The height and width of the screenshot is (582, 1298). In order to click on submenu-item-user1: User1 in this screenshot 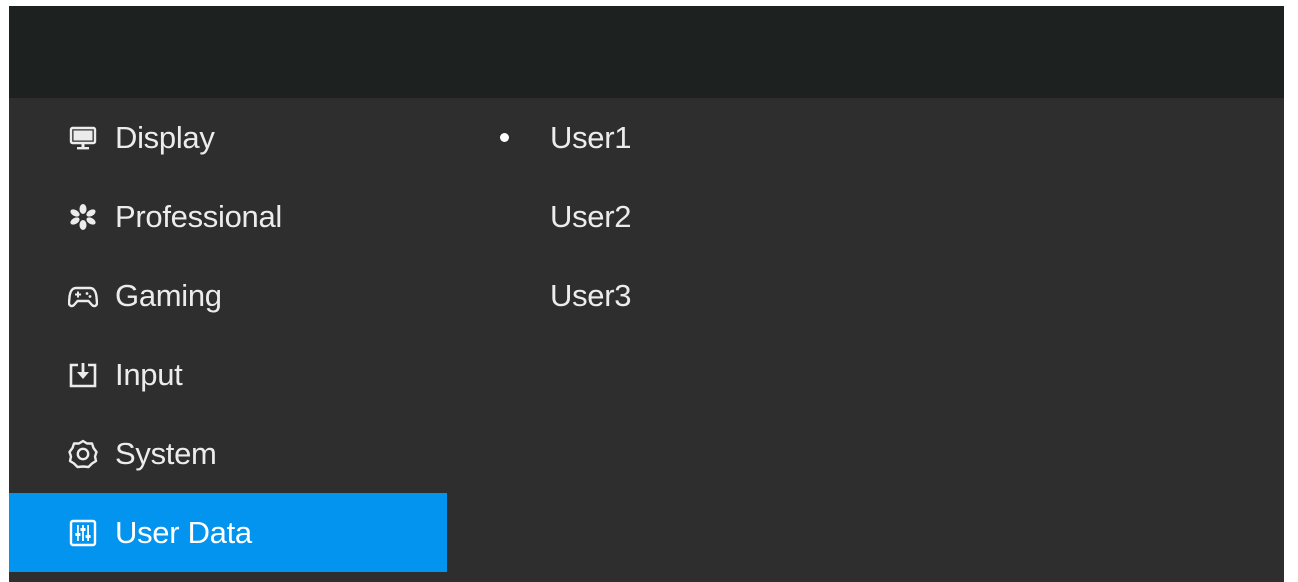, I will do `click(562, 137)`.